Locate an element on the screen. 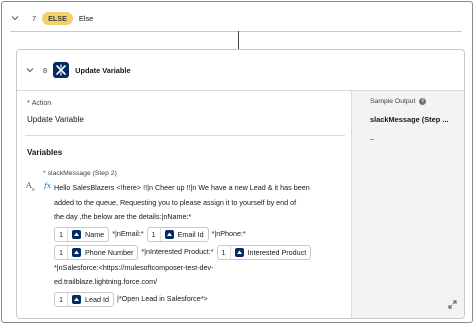 The height and width of the screenshot is (324, 474). else-step-number: 7 is located at coordinates (34, 18).